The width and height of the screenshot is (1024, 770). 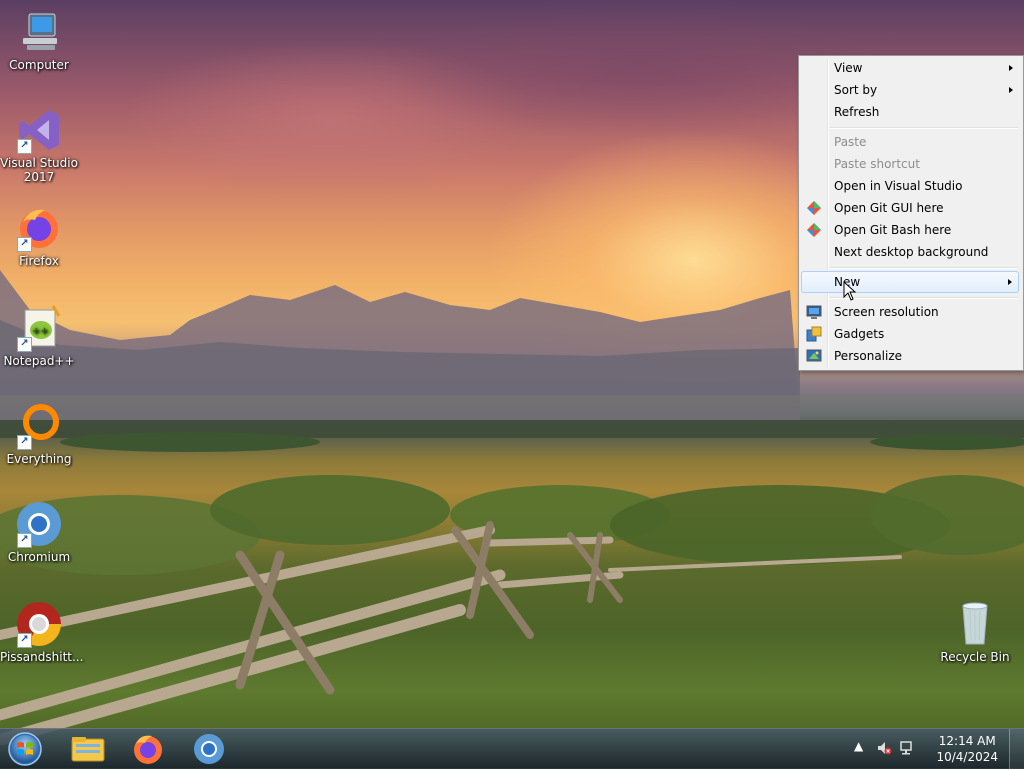 What do you see at coordinates (910, 312) in the screenshot?
I see `menu-item-screen-resolution: Screen resolution` at bounding box center [910, 312].